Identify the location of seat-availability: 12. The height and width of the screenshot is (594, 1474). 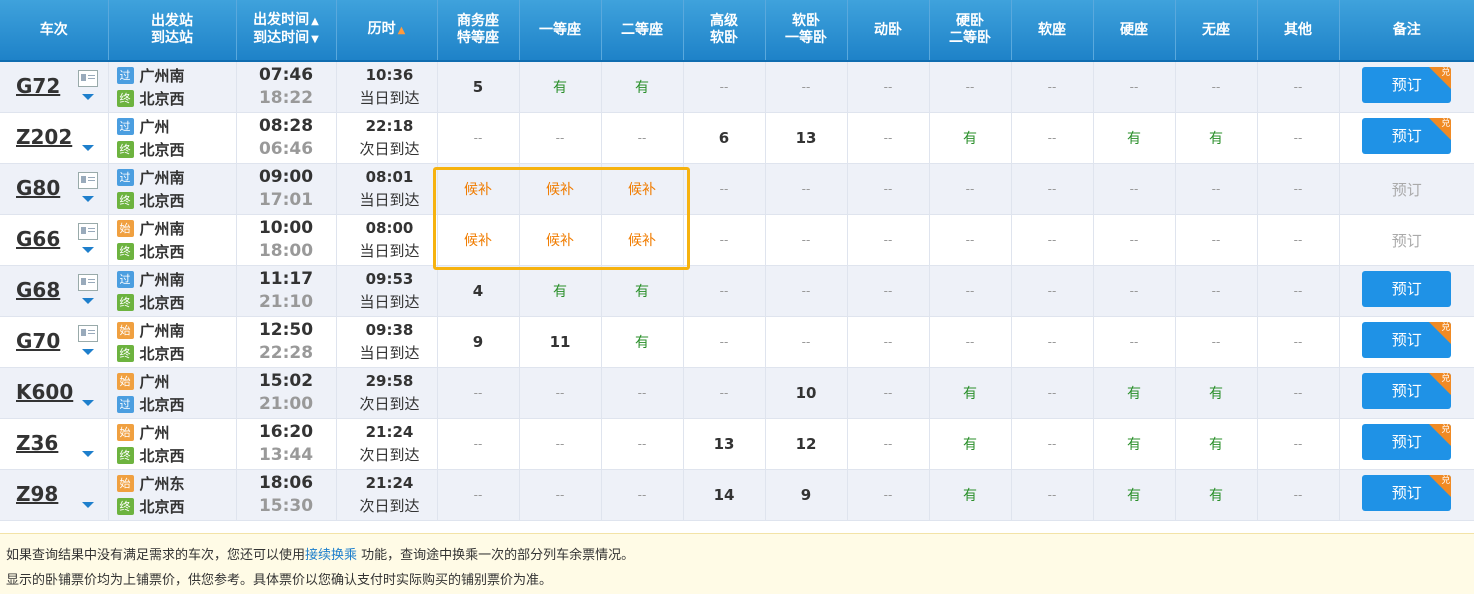
(806, 444).